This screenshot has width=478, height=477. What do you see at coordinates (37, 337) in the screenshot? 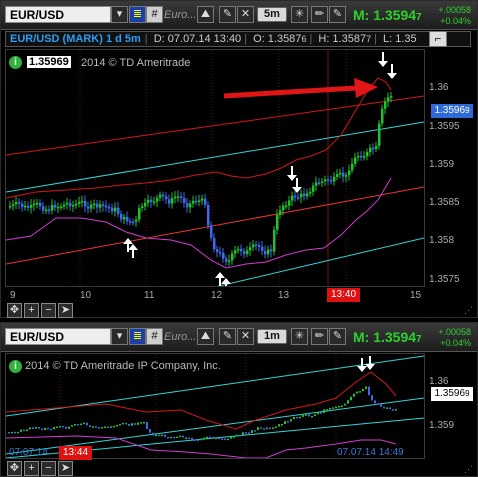
I see `symbol-text: EUR/USD` at bounding box center [37, 337].